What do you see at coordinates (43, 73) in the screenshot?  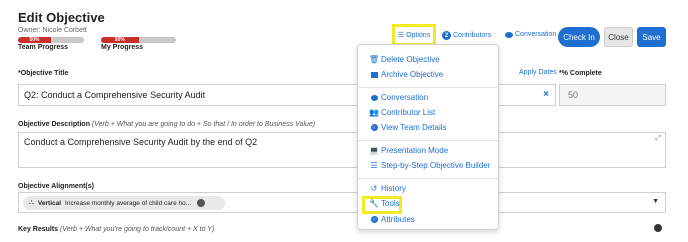 I see `objective-title-label: *Objective Title` at bounding box center [43, 73].